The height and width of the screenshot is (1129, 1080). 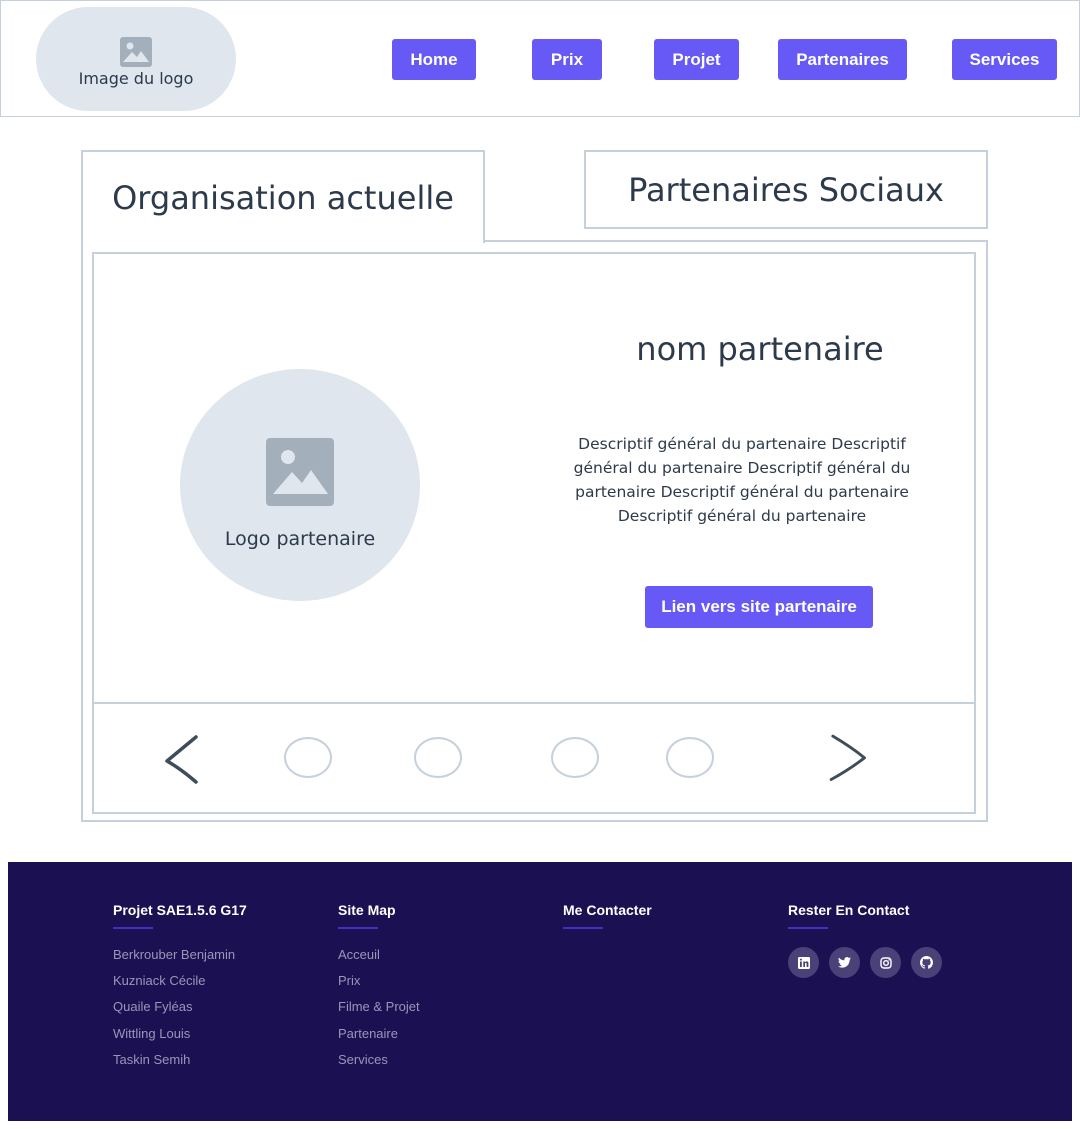 What do you see at coordinates (534, 703) in the screenshot?
I see `carousel-divider` at bounding box center [534, 703].